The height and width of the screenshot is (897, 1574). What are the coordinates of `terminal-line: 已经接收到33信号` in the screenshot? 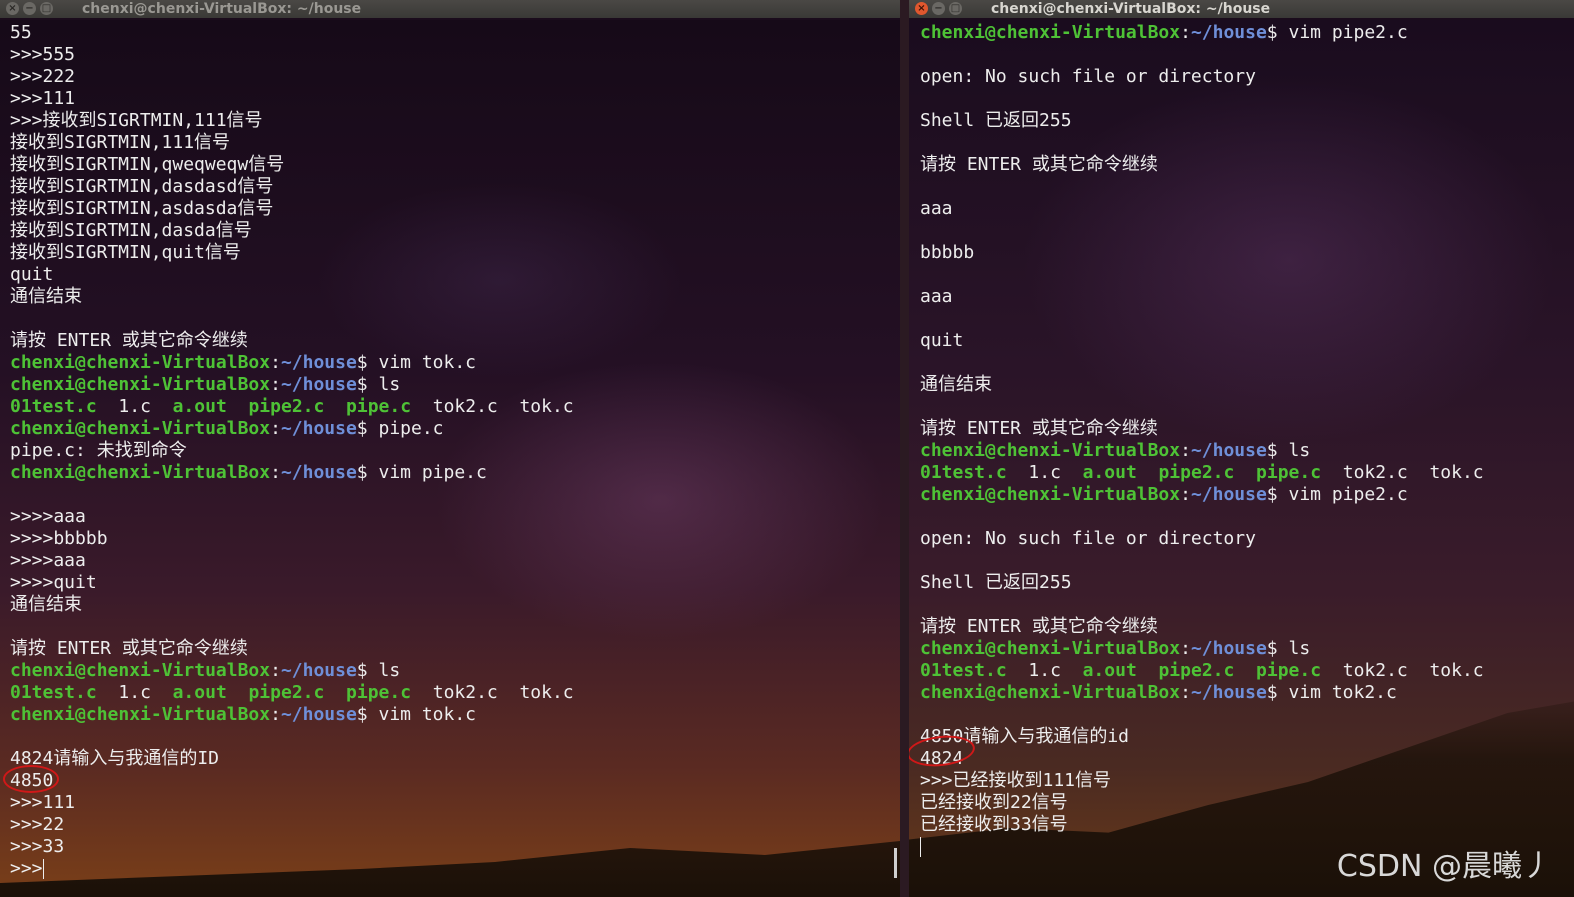 It's located at (1202, 825).